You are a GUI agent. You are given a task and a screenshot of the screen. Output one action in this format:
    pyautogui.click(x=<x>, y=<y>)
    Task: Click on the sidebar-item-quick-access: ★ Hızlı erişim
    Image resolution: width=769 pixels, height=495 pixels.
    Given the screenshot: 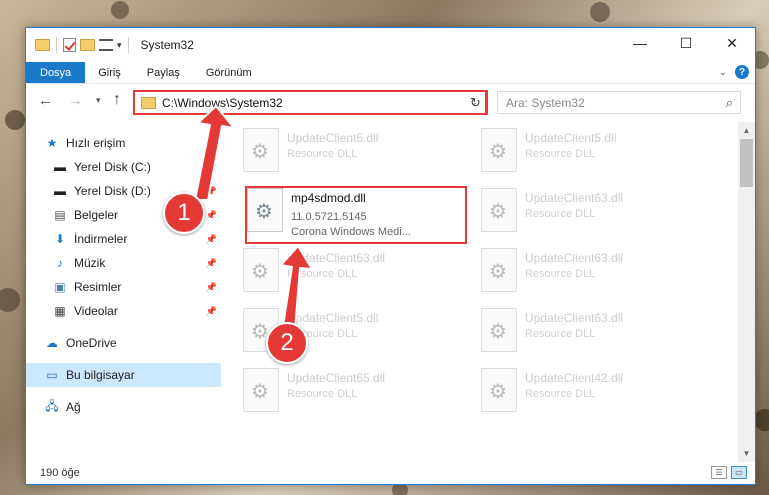 What is the action you would take?
    pyautogui.click(x=123, y=143)
    